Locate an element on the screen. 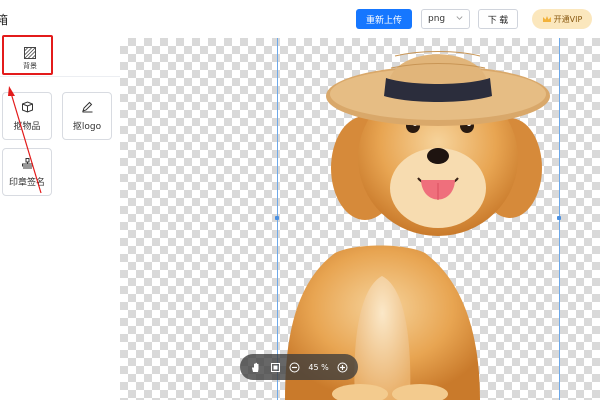 This screenshot has width=600, height=400. hand-pan-icon is located at coordinates (256, 367).